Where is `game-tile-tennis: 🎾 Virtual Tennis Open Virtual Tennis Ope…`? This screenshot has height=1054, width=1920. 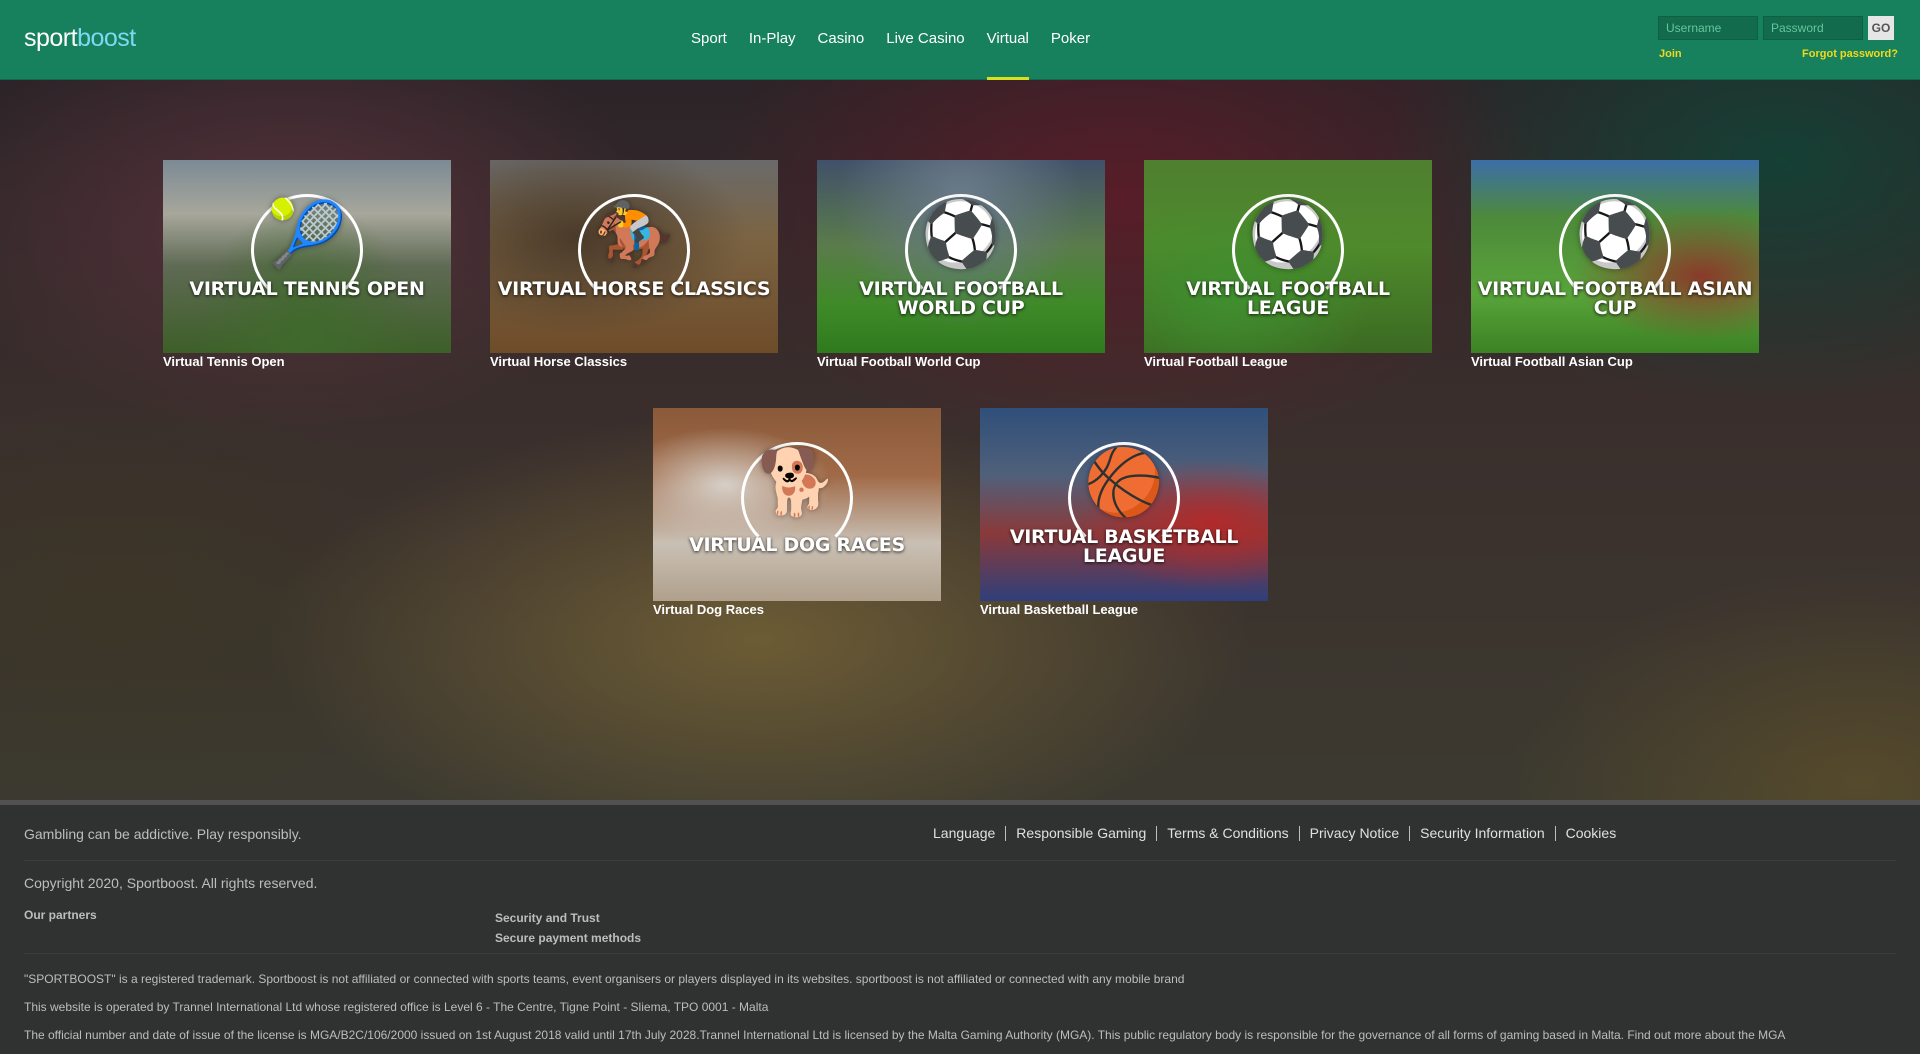 game-tile-tennis: 🎾 Virtual Tennis Open Virtual Tennis Ope… is located at coordinates (307, 265).